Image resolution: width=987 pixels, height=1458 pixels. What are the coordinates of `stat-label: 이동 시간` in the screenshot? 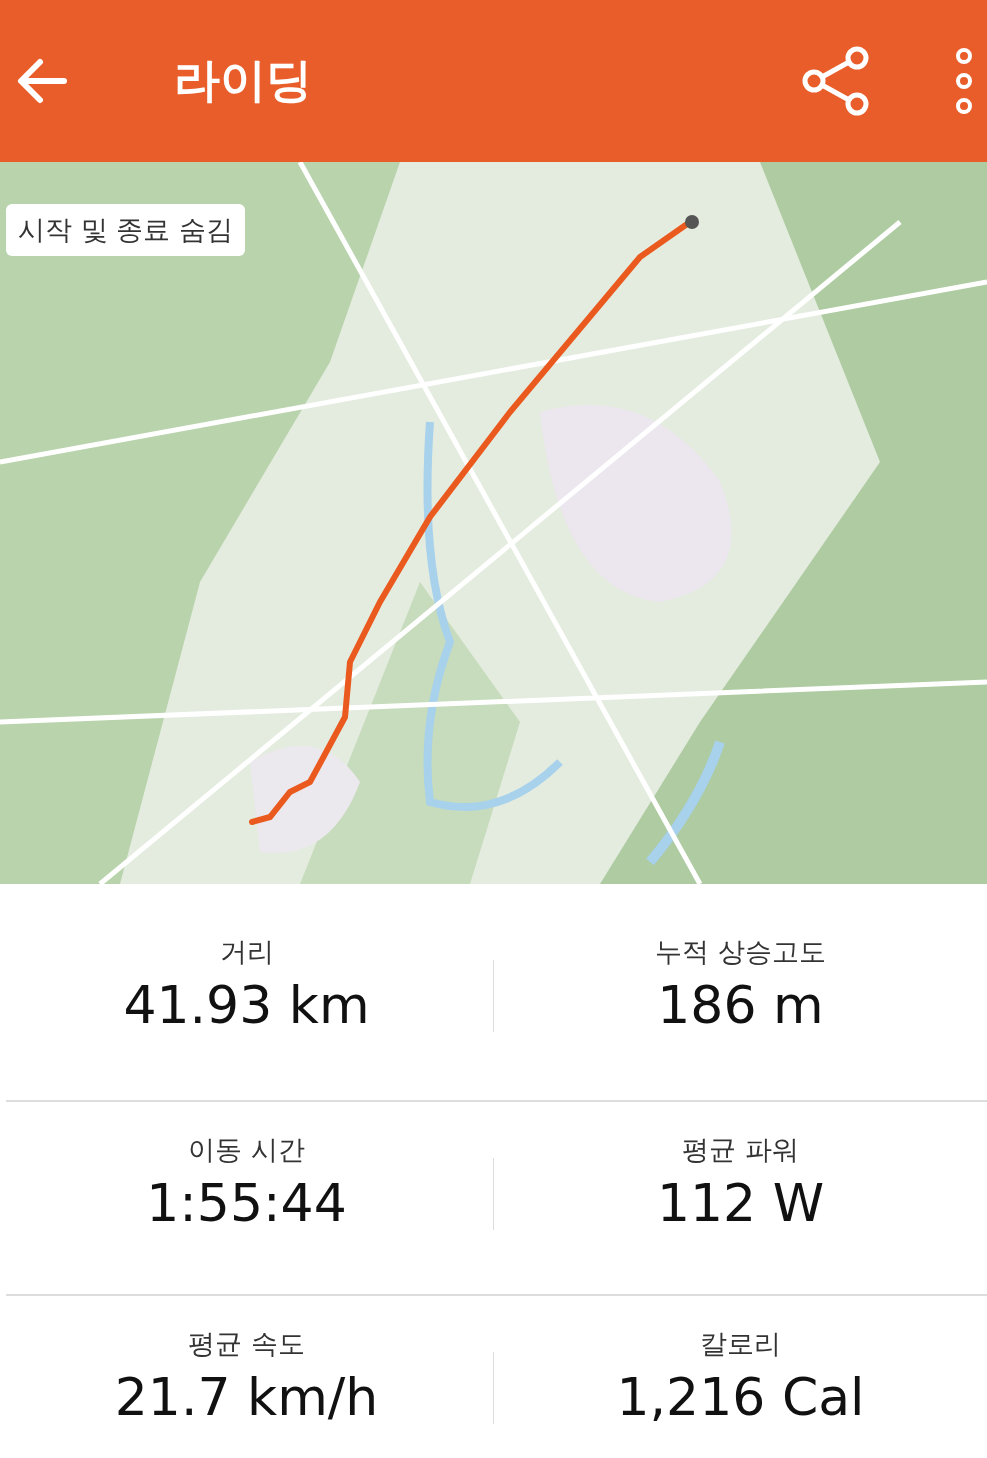 It's located at (246, 1150).